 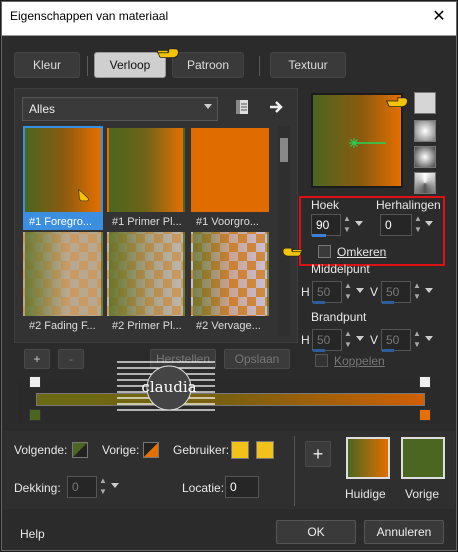 I want to click on location-field: 0, so click(x=242, y=487).